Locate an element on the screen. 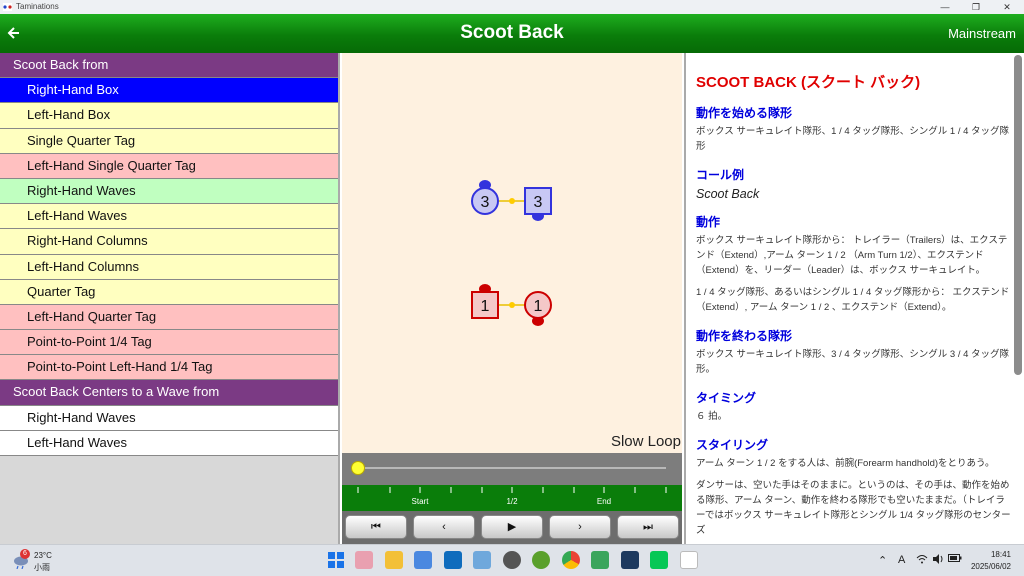  call-example: Scoot Back is located at coordinates (728, 194).